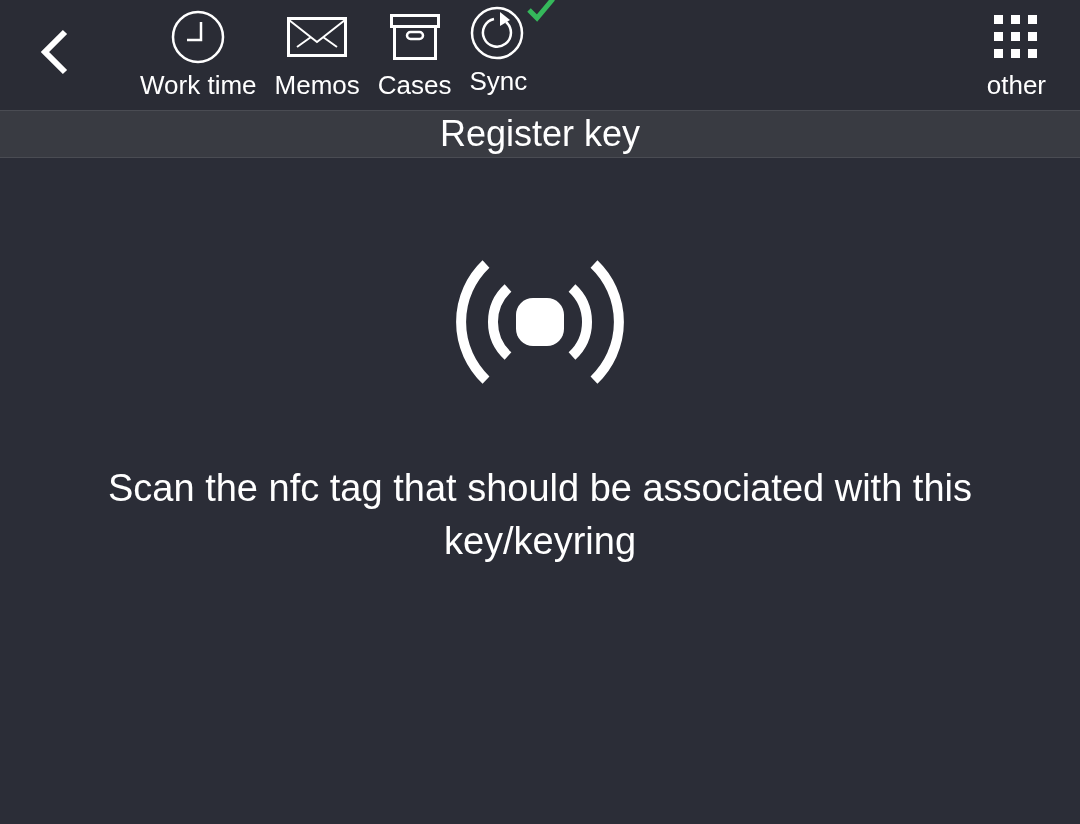  I want to click on work-time-button: Work time, so click(198, 55).